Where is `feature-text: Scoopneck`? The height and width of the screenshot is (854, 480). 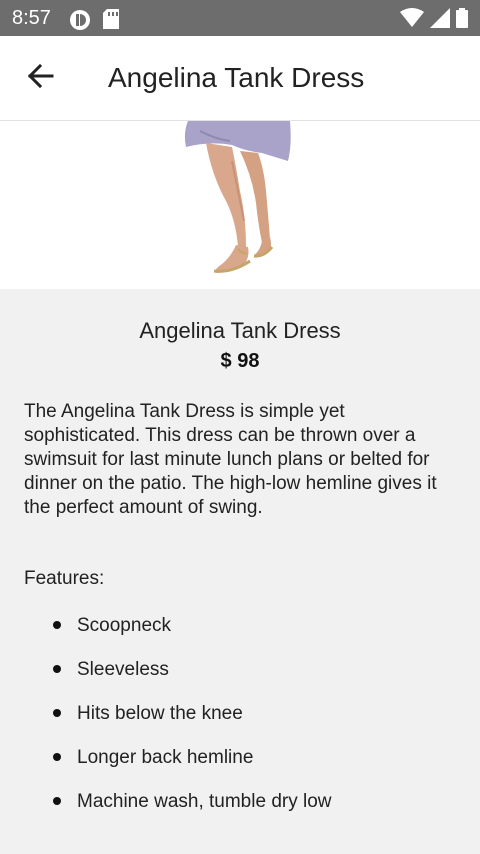
feature-text: Scoopneck is located at coordinates (124, 625).